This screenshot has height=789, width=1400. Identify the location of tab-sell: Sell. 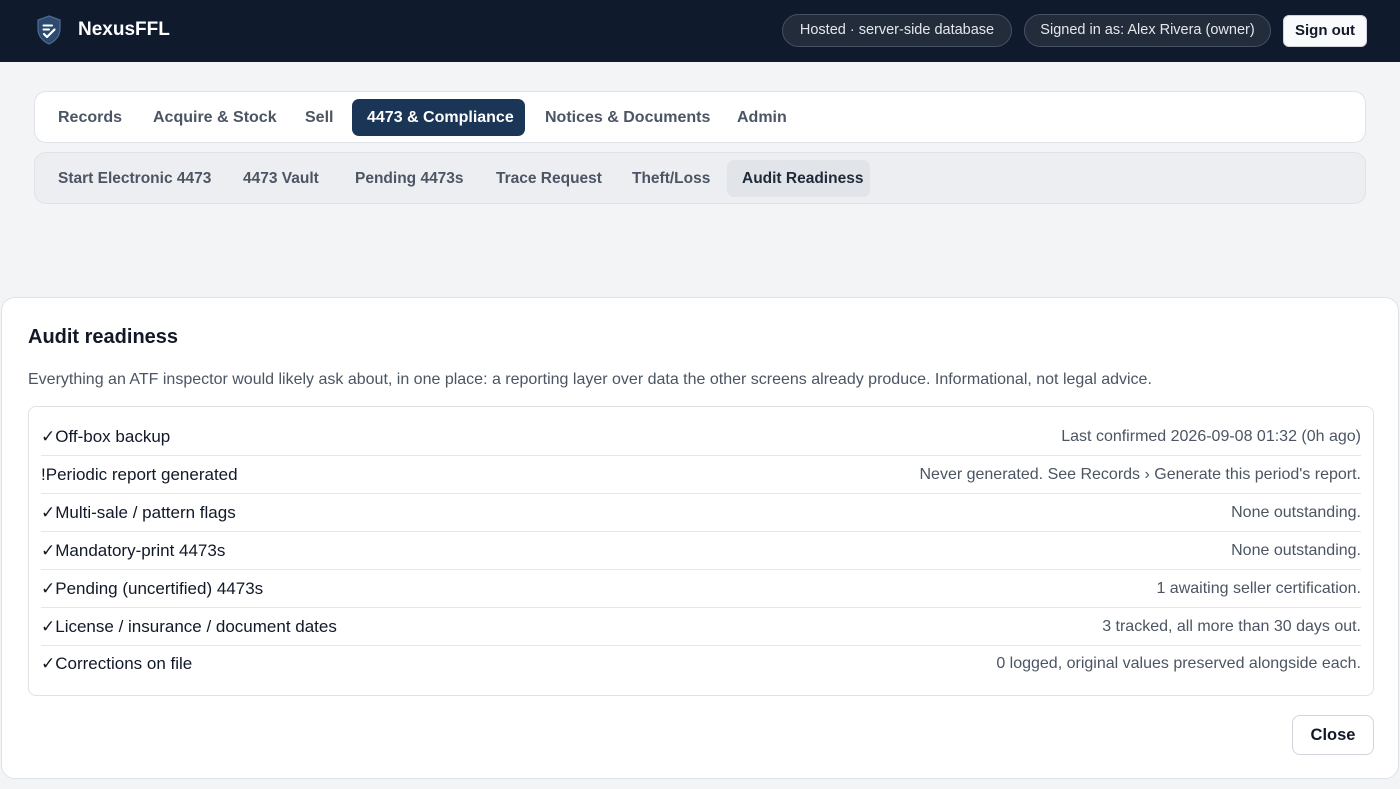
(319, 117).